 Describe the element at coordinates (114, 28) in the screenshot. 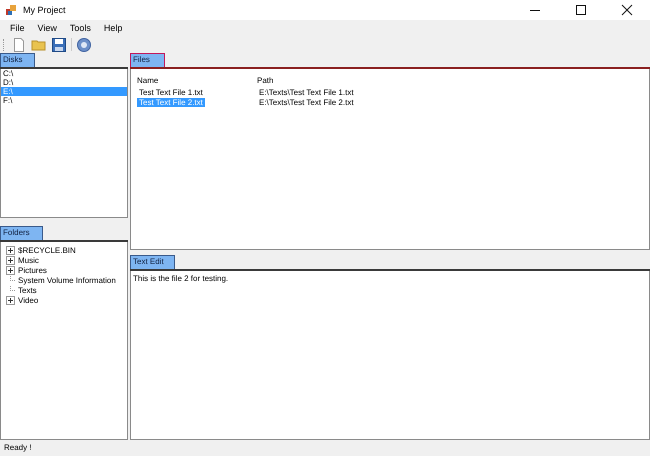

I see `menu-item: Help` at that location.